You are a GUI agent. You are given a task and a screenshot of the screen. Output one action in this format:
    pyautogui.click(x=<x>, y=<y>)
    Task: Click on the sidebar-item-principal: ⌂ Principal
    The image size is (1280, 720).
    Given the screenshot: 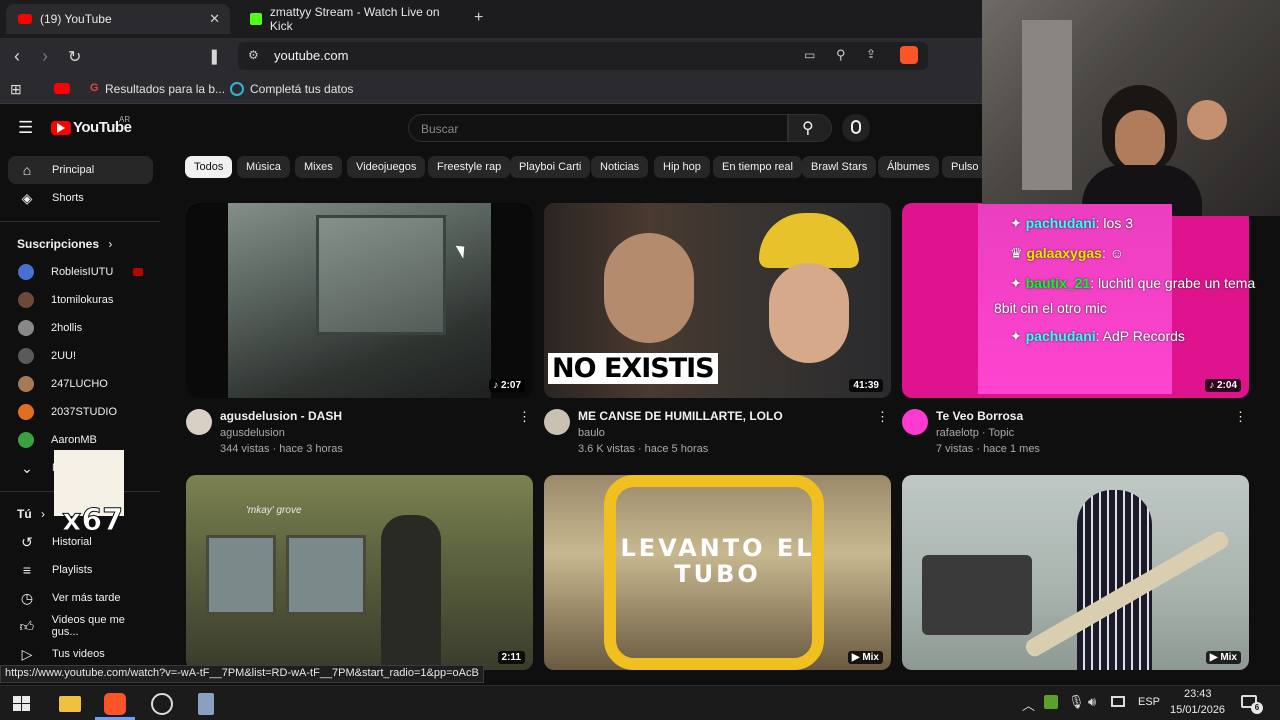 What is the action you would take?
    pyautogui.click(x=80, y=170)
    